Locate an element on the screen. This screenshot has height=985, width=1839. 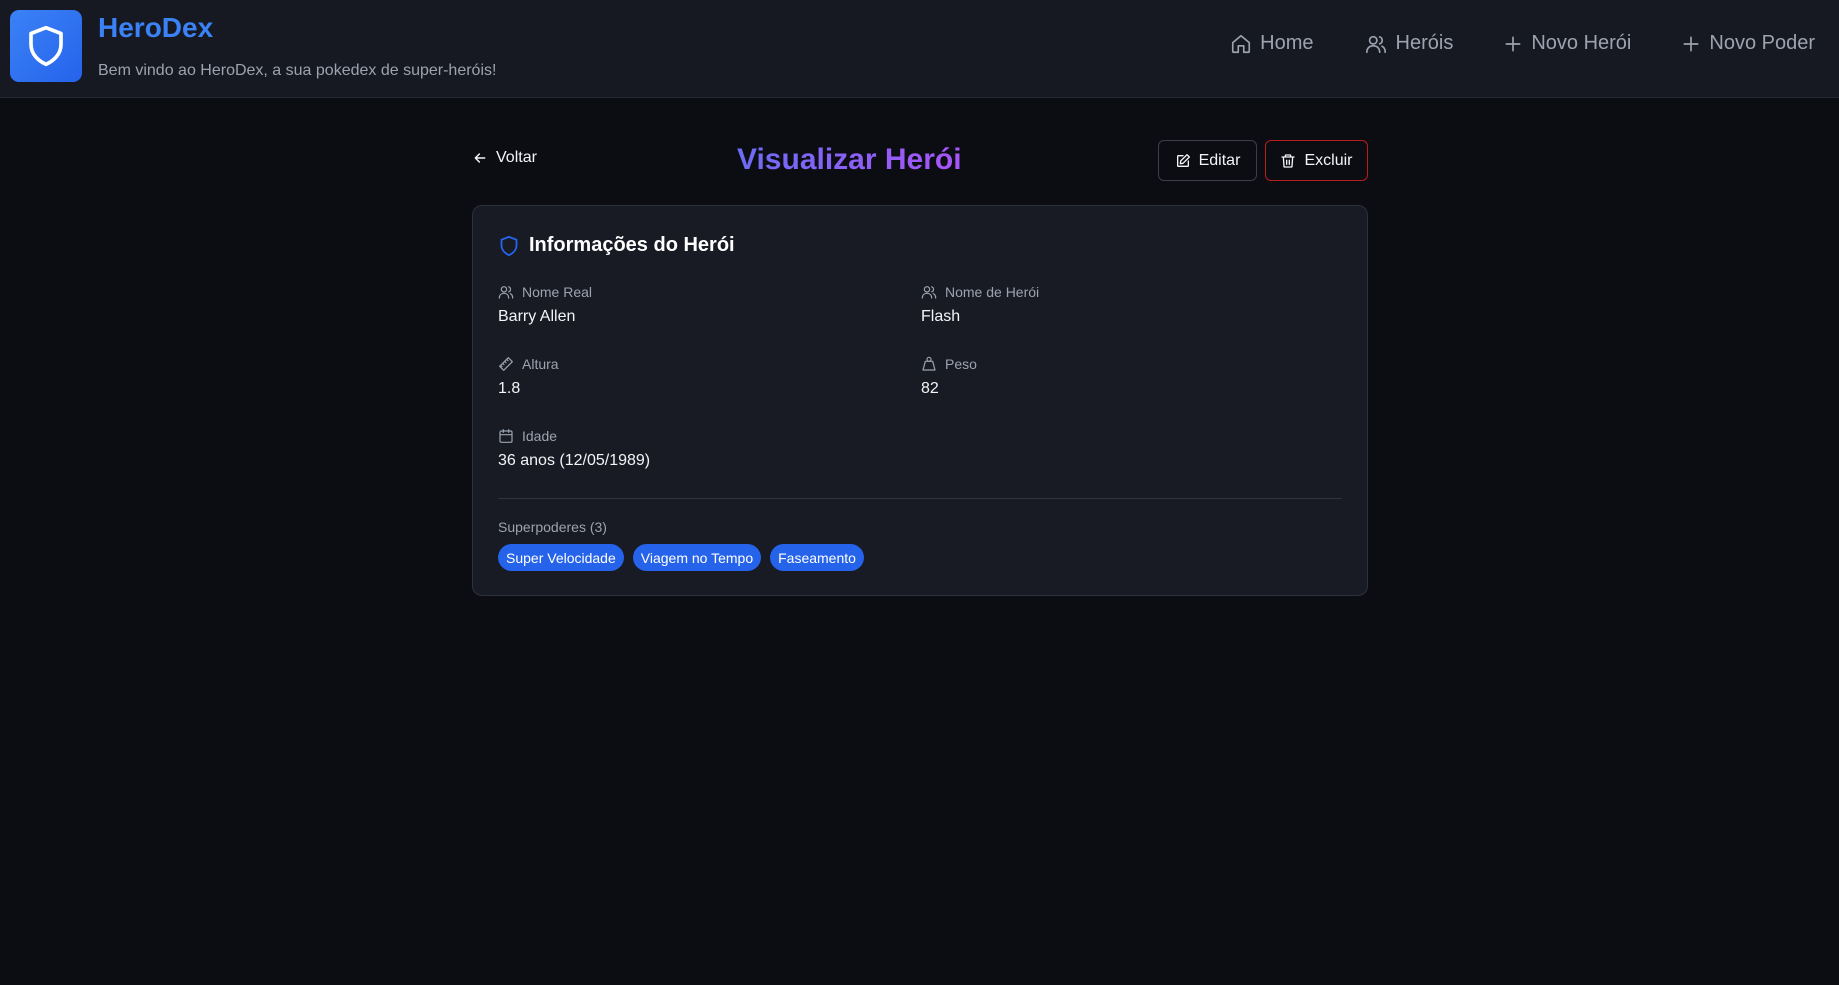
nav-heroes-label: Heróis is located at coordinates (1424, 43).